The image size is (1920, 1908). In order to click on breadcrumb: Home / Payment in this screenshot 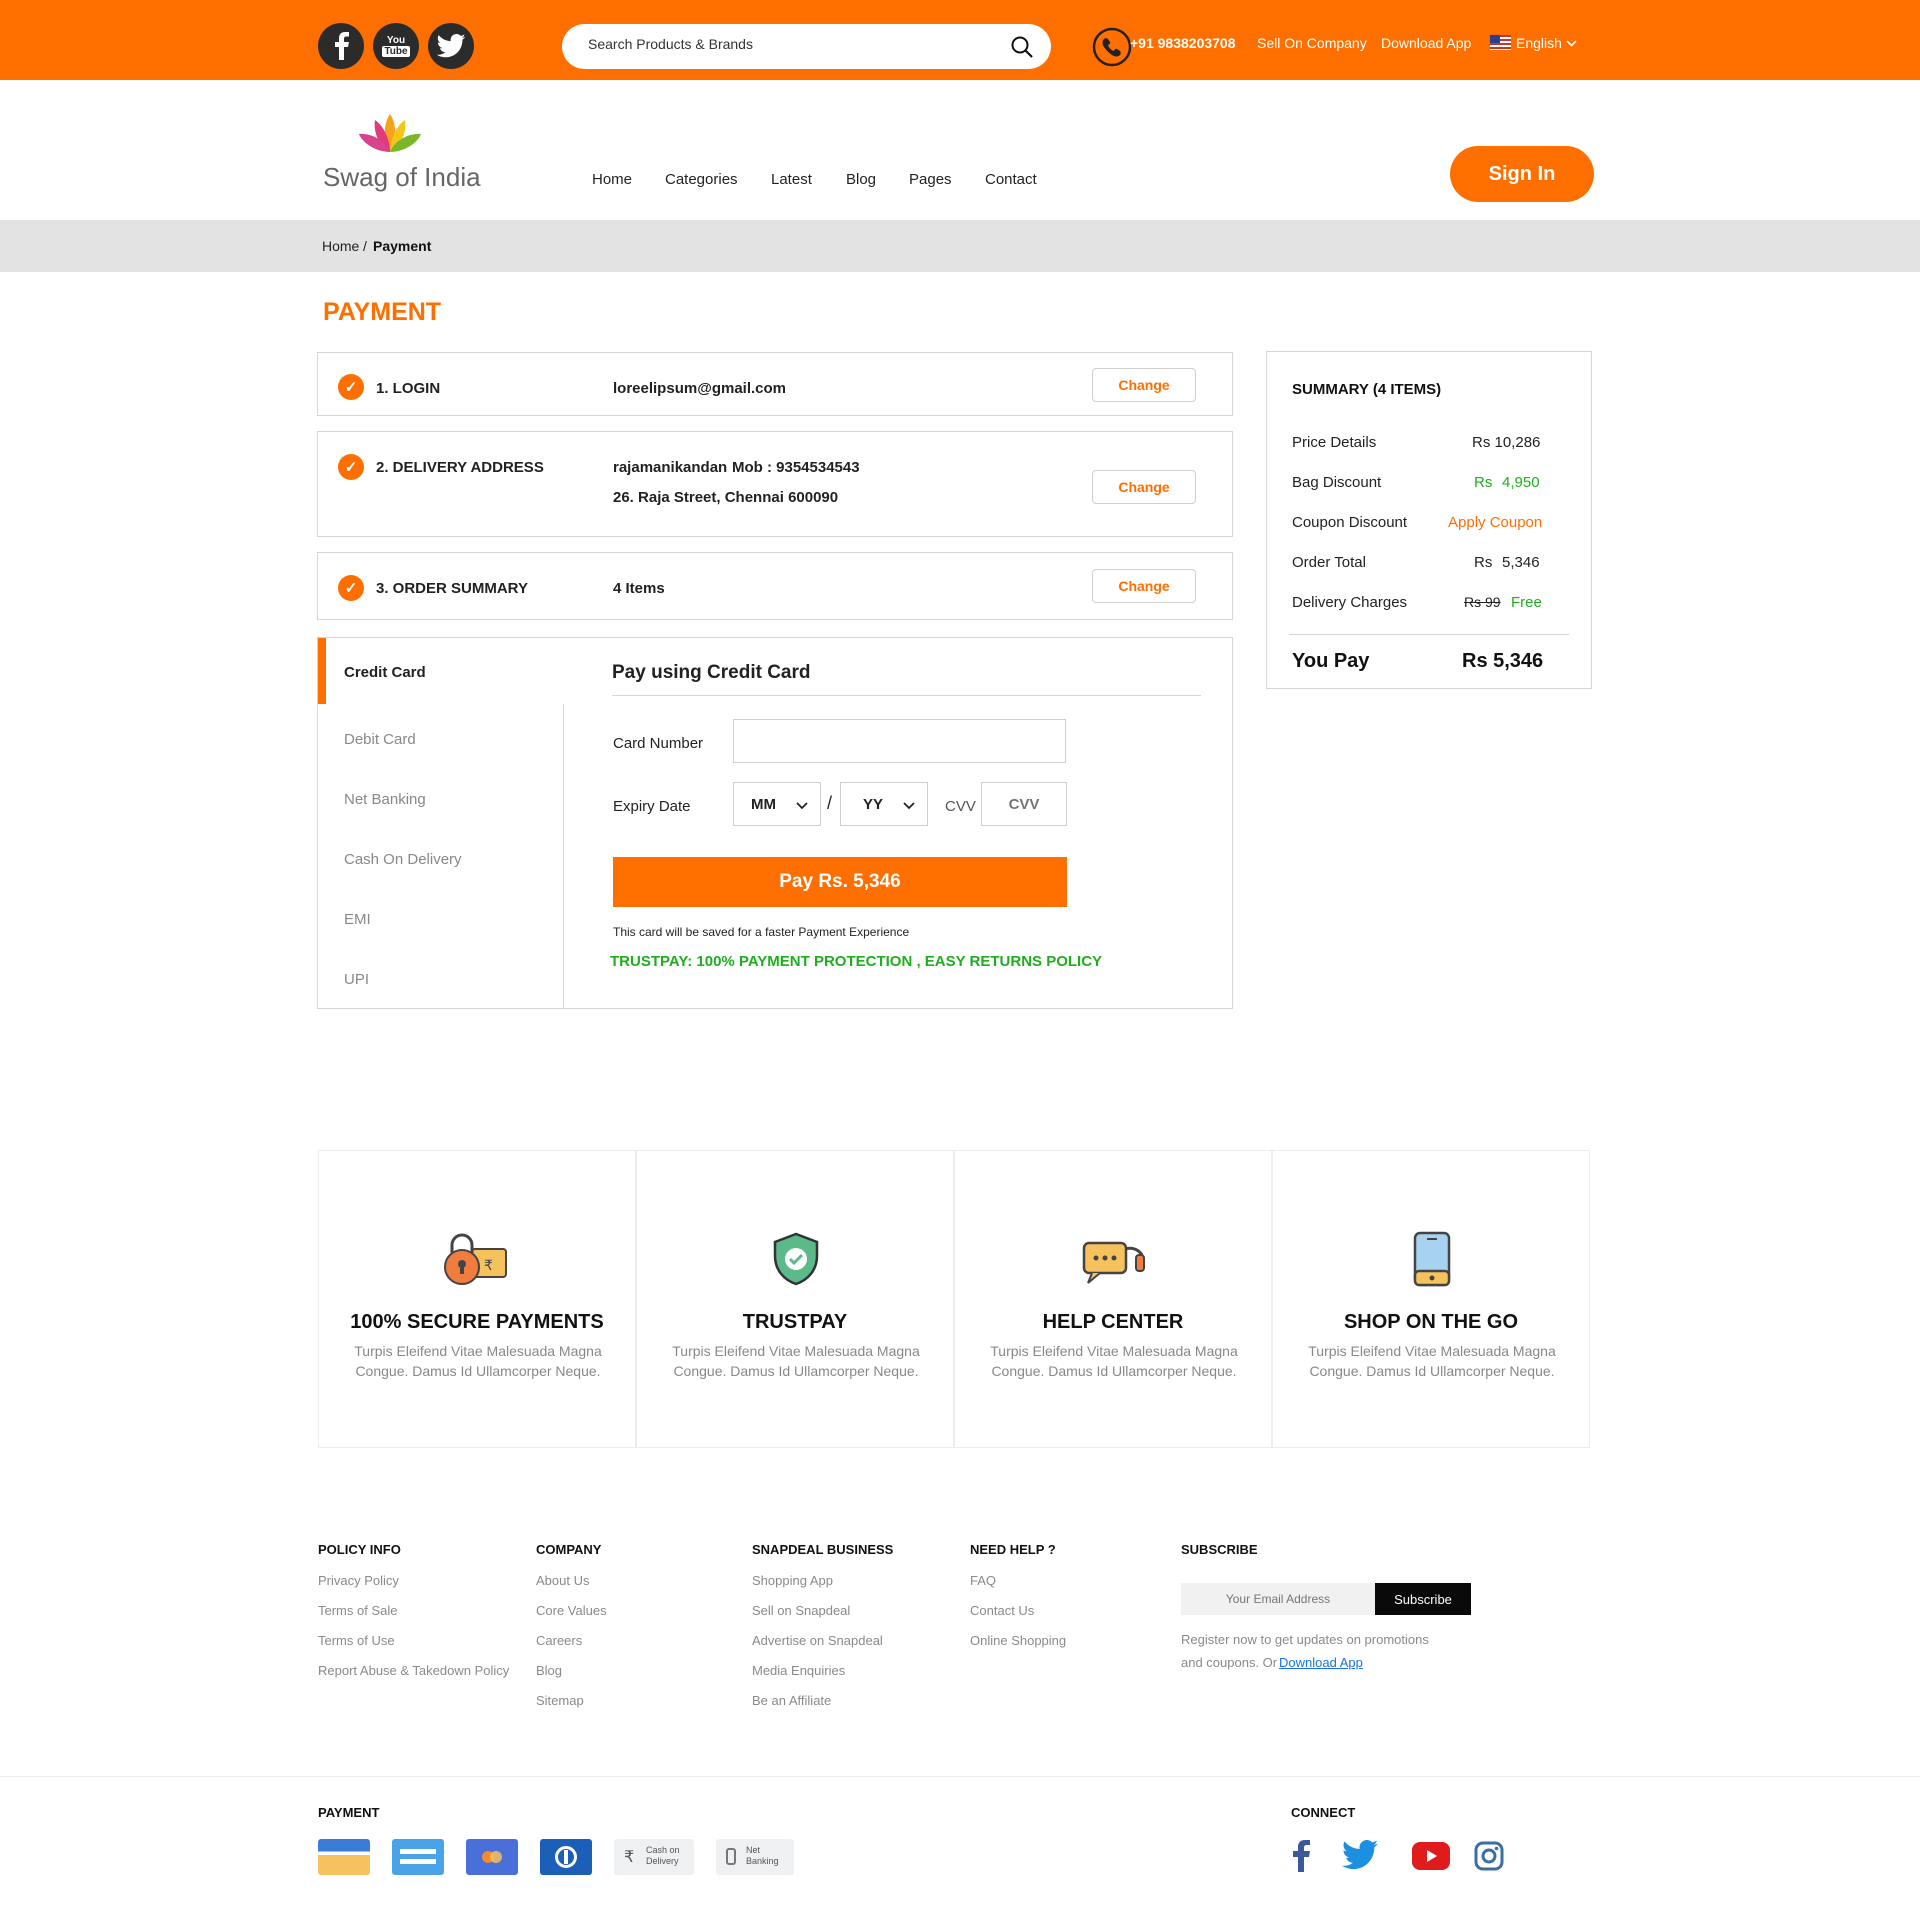, I will do `click(960, 246)`.